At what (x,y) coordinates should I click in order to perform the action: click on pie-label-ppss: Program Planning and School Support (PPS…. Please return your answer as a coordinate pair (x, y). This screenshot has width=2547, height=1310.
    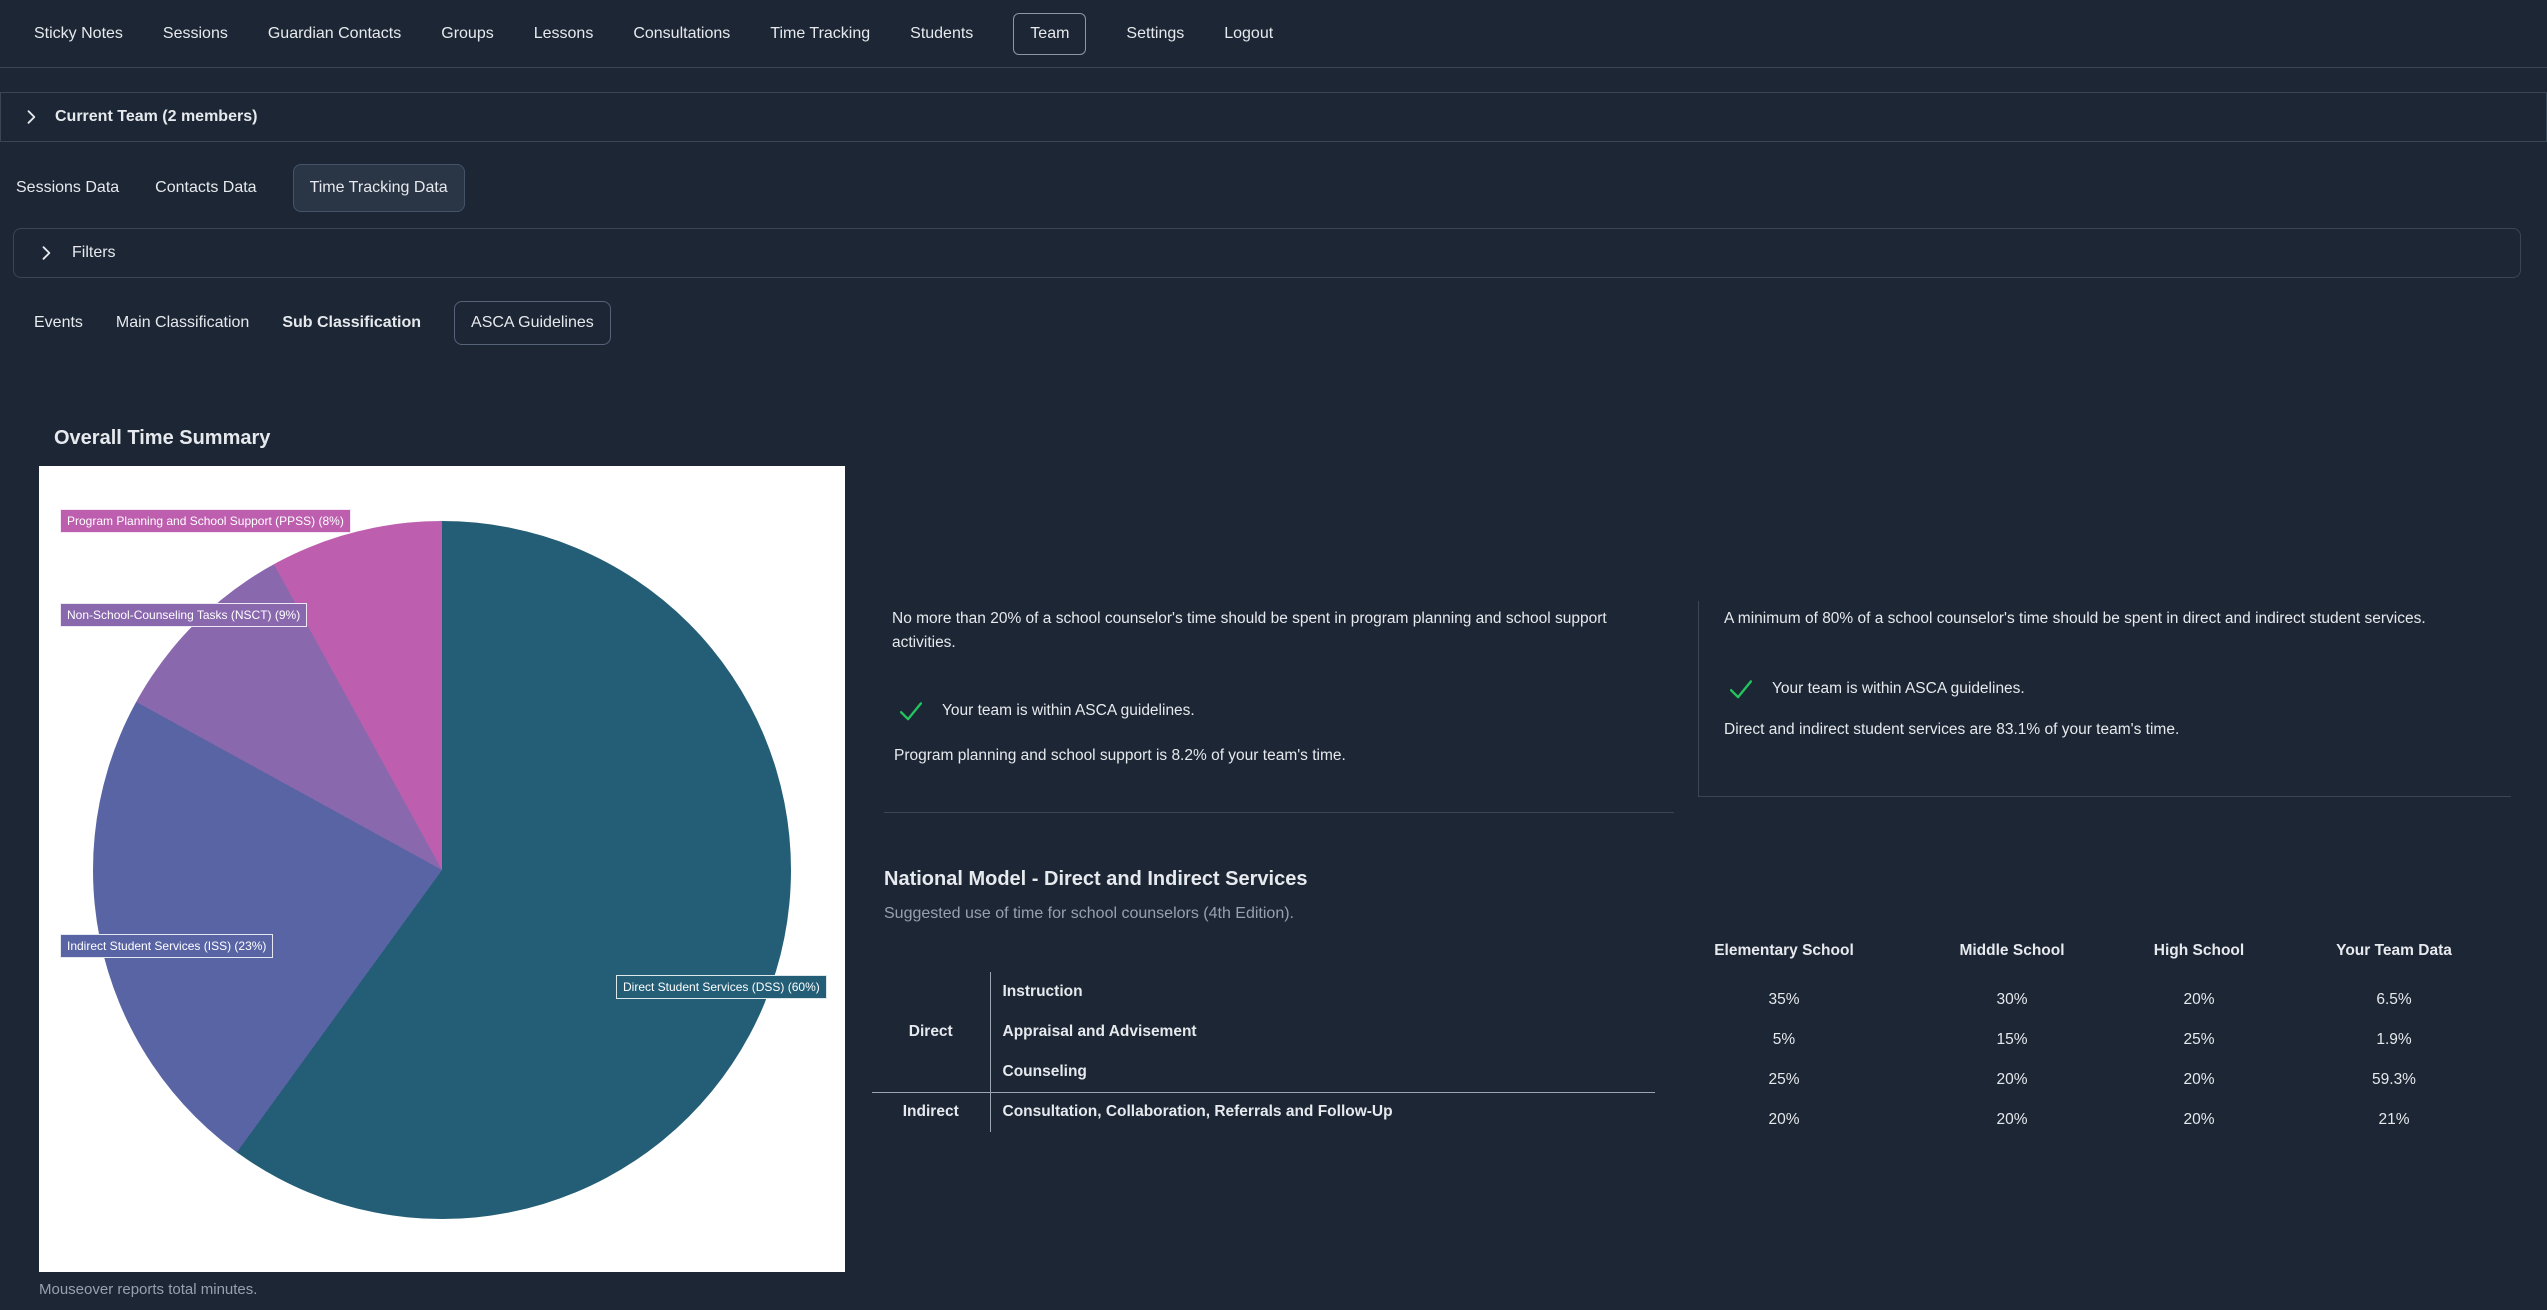
    Looking at the image, I should click on (205, 521).